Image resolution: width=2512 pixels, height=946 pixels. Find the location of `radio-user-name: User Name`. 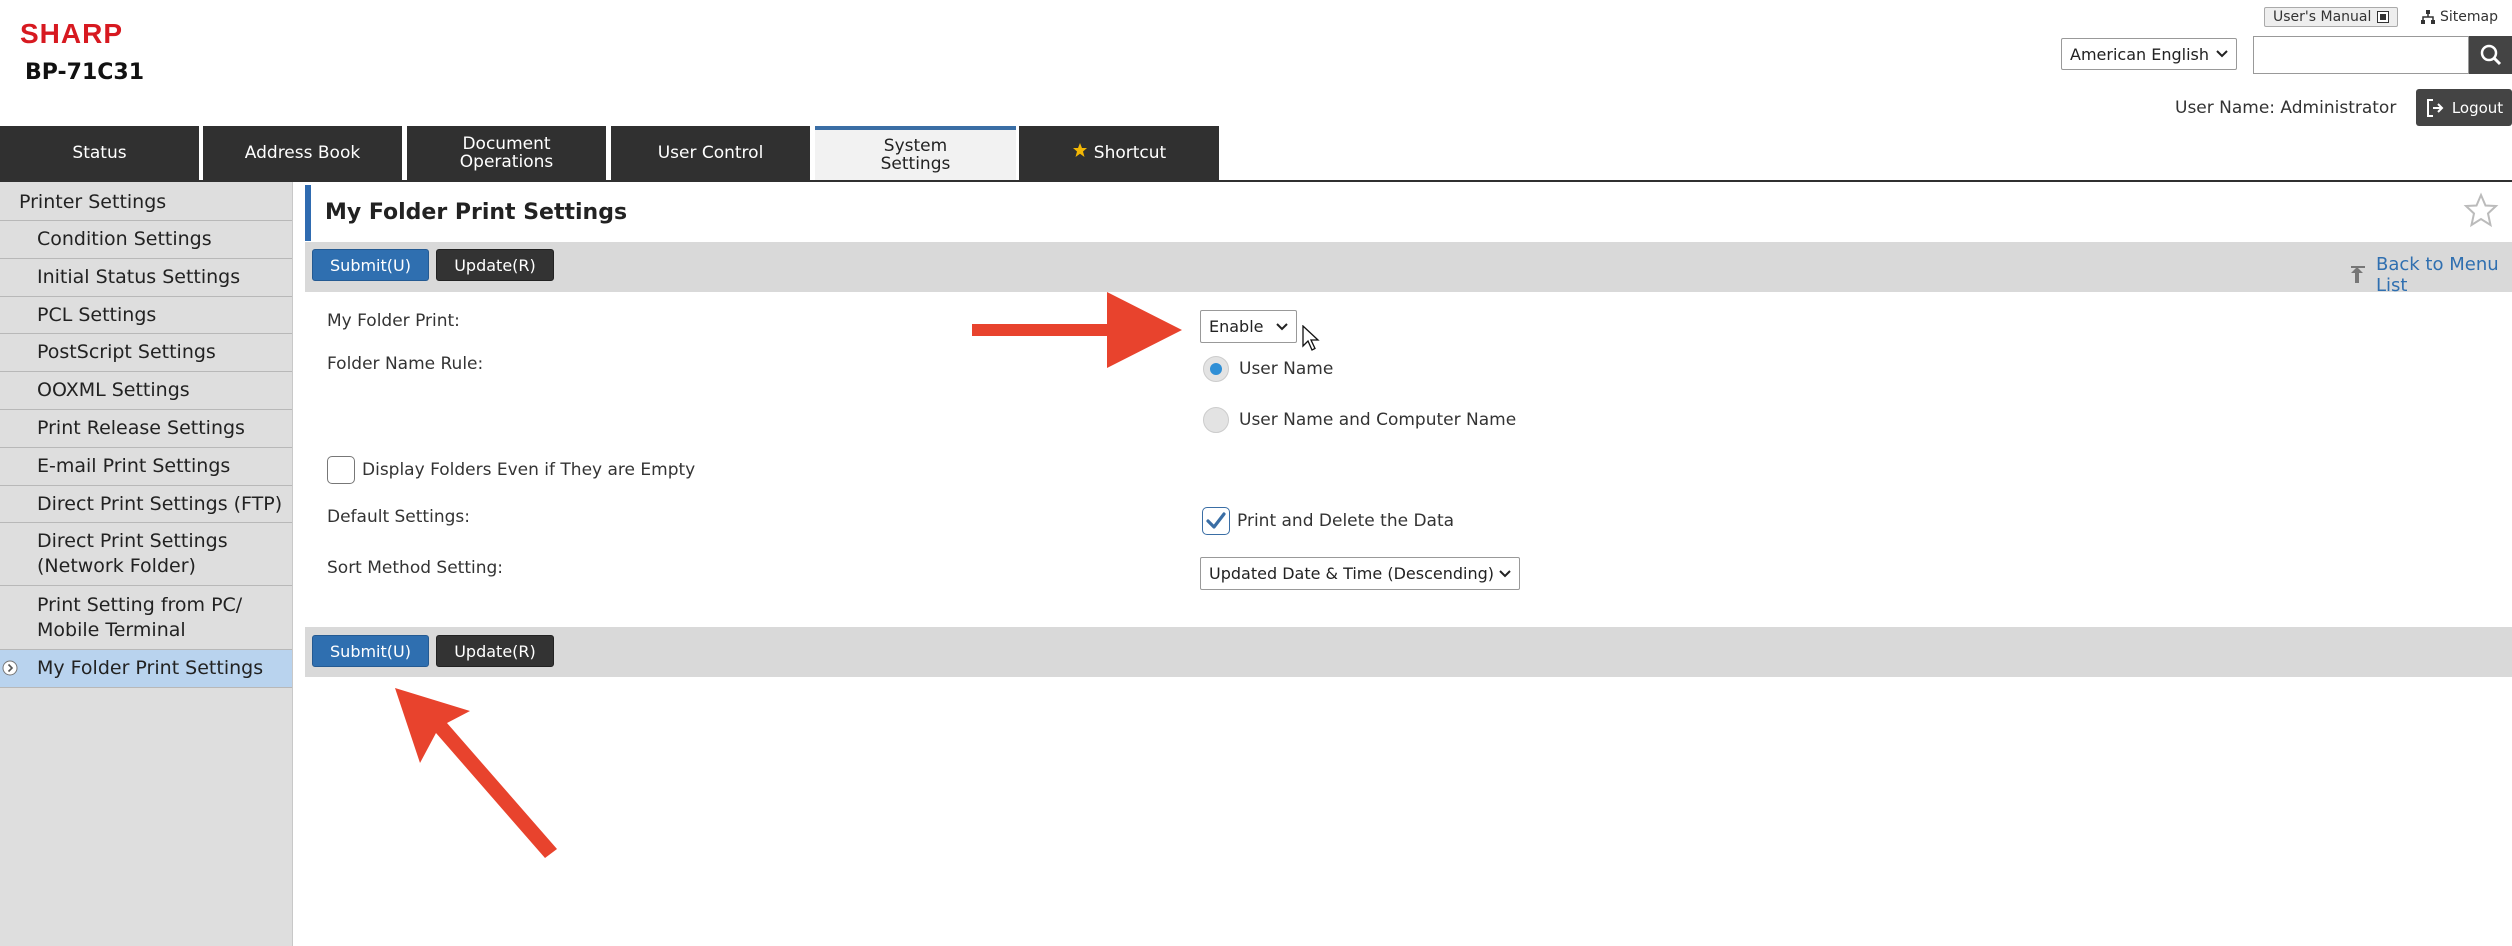

radio-user-name: User Name is located at coordinates (1268, 369).